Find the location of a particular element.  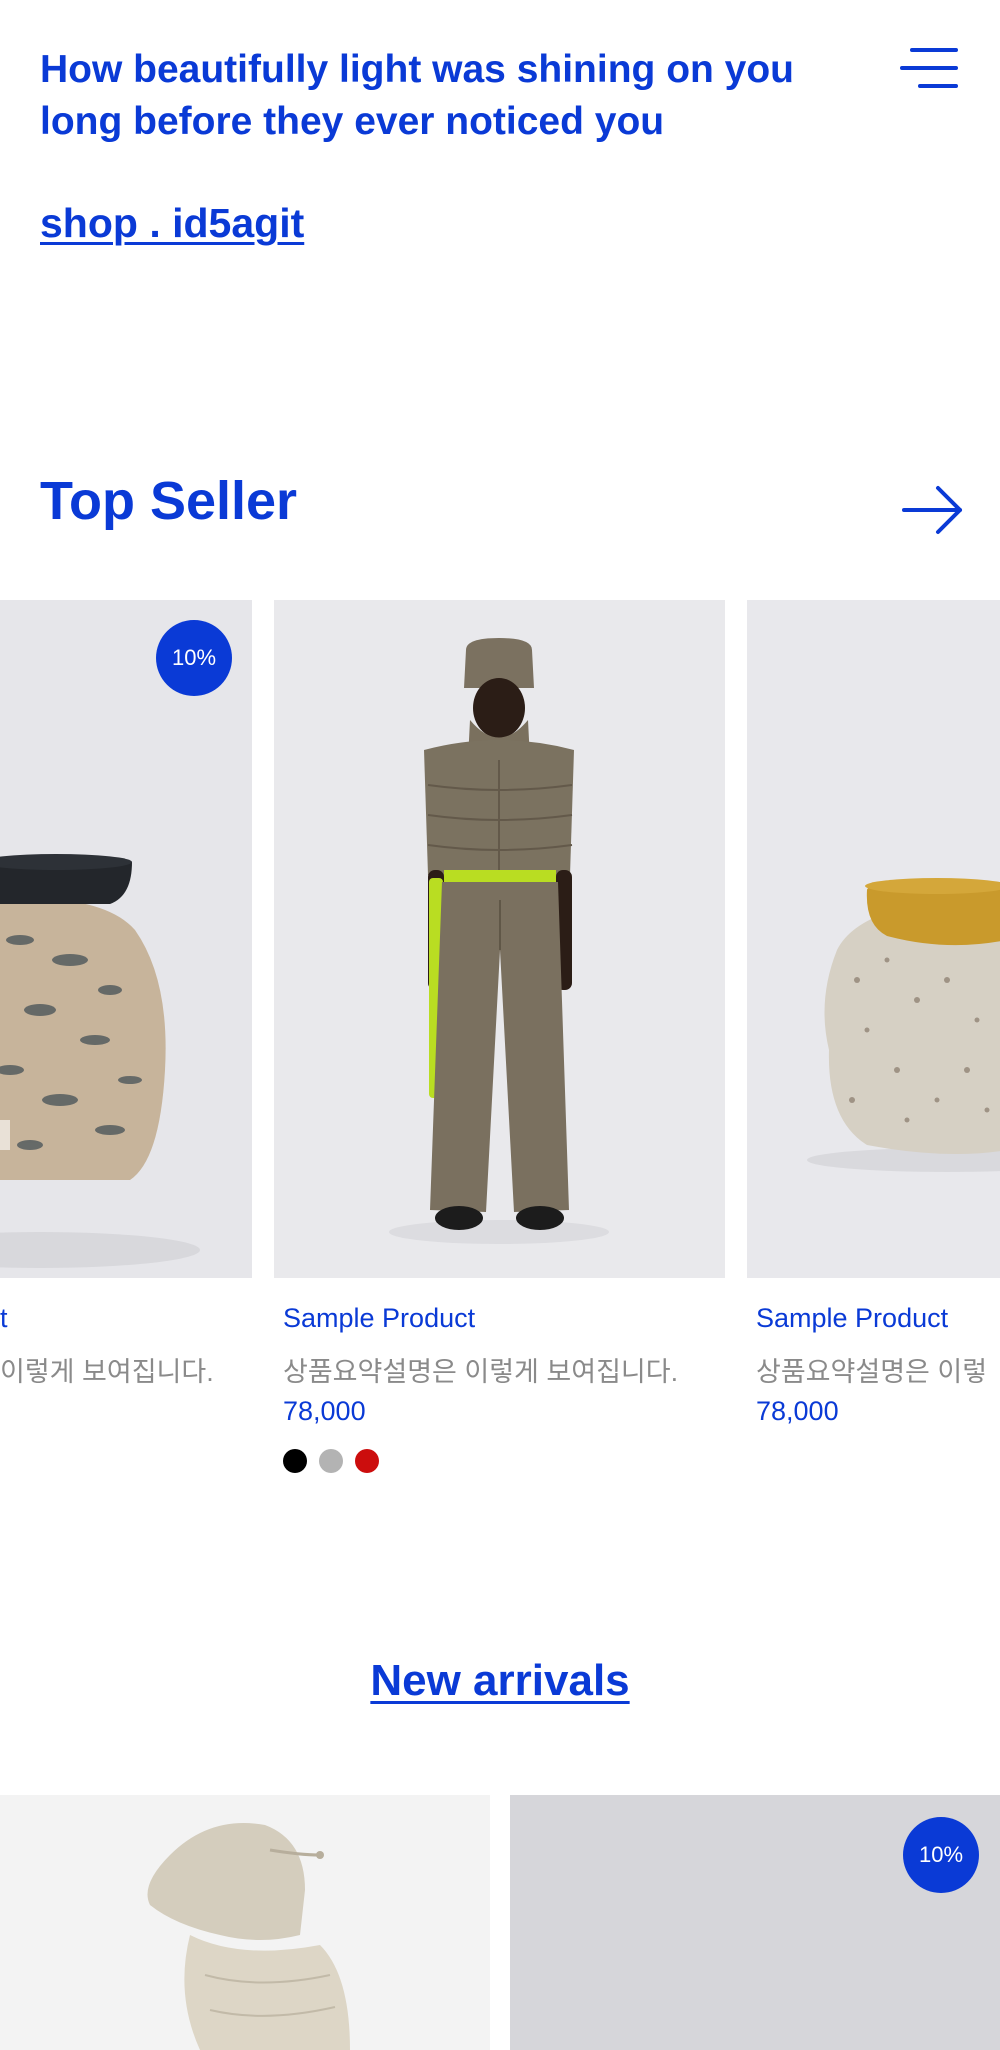

product-description: 상품요약설명은 이렇 is located at coordinates (872, 1372).